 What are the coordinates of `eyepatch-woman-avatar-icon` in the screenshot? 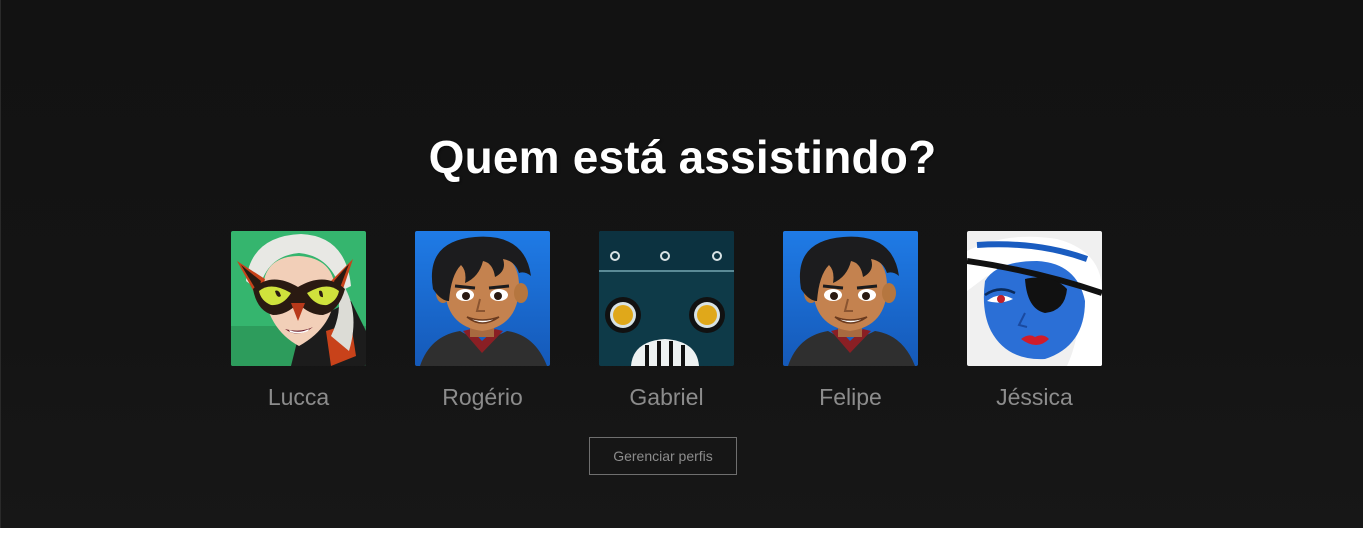 It's located at (1034, 298).